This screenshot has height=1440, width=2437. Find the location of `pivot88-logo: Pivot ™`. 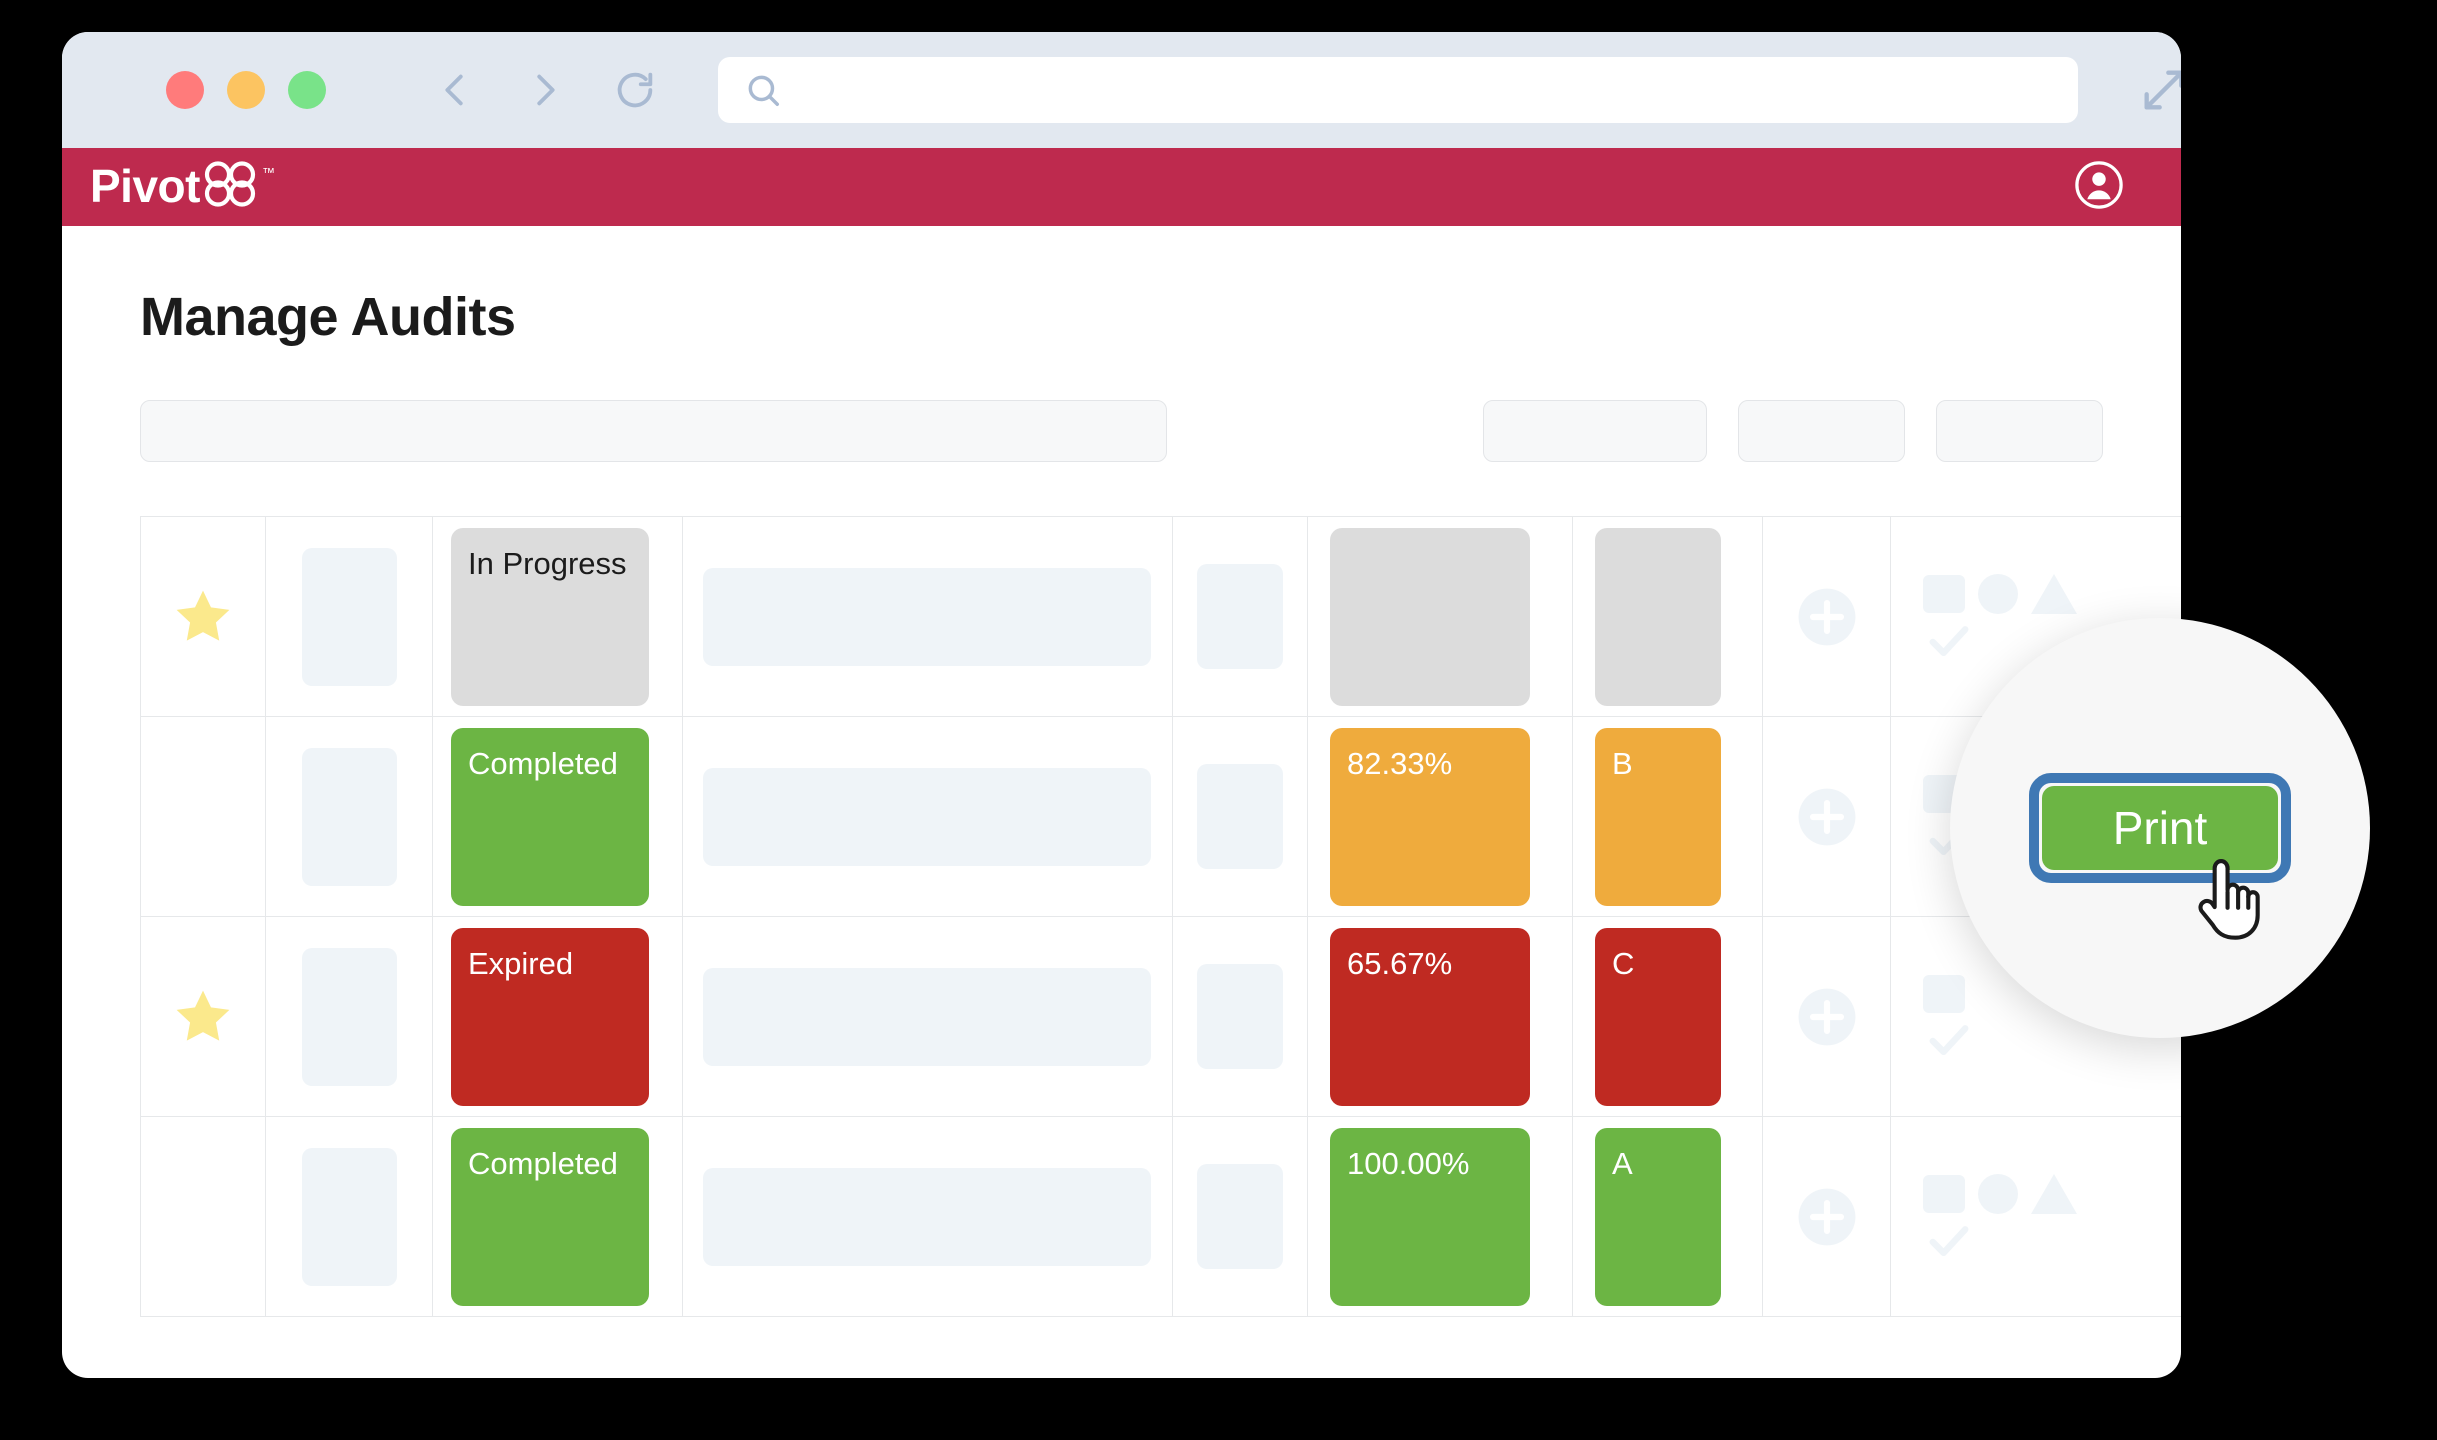

pivot88-logo: Pivot ™ is located at coordinates (182, 186).